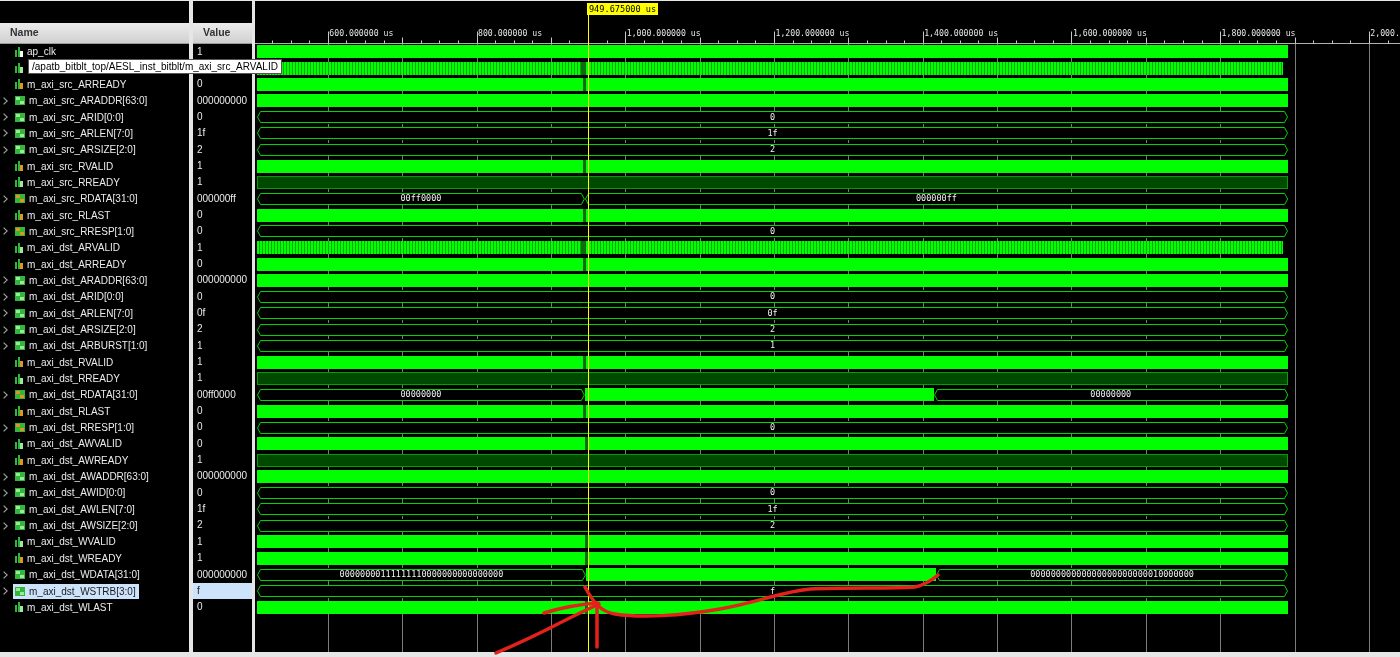 The width and height of the screenshot is (1400, 657). Describe the element at coordinates (64, 607) in the screenshot. I see `signal-name: m_axi_dst_WLAST` at that location.